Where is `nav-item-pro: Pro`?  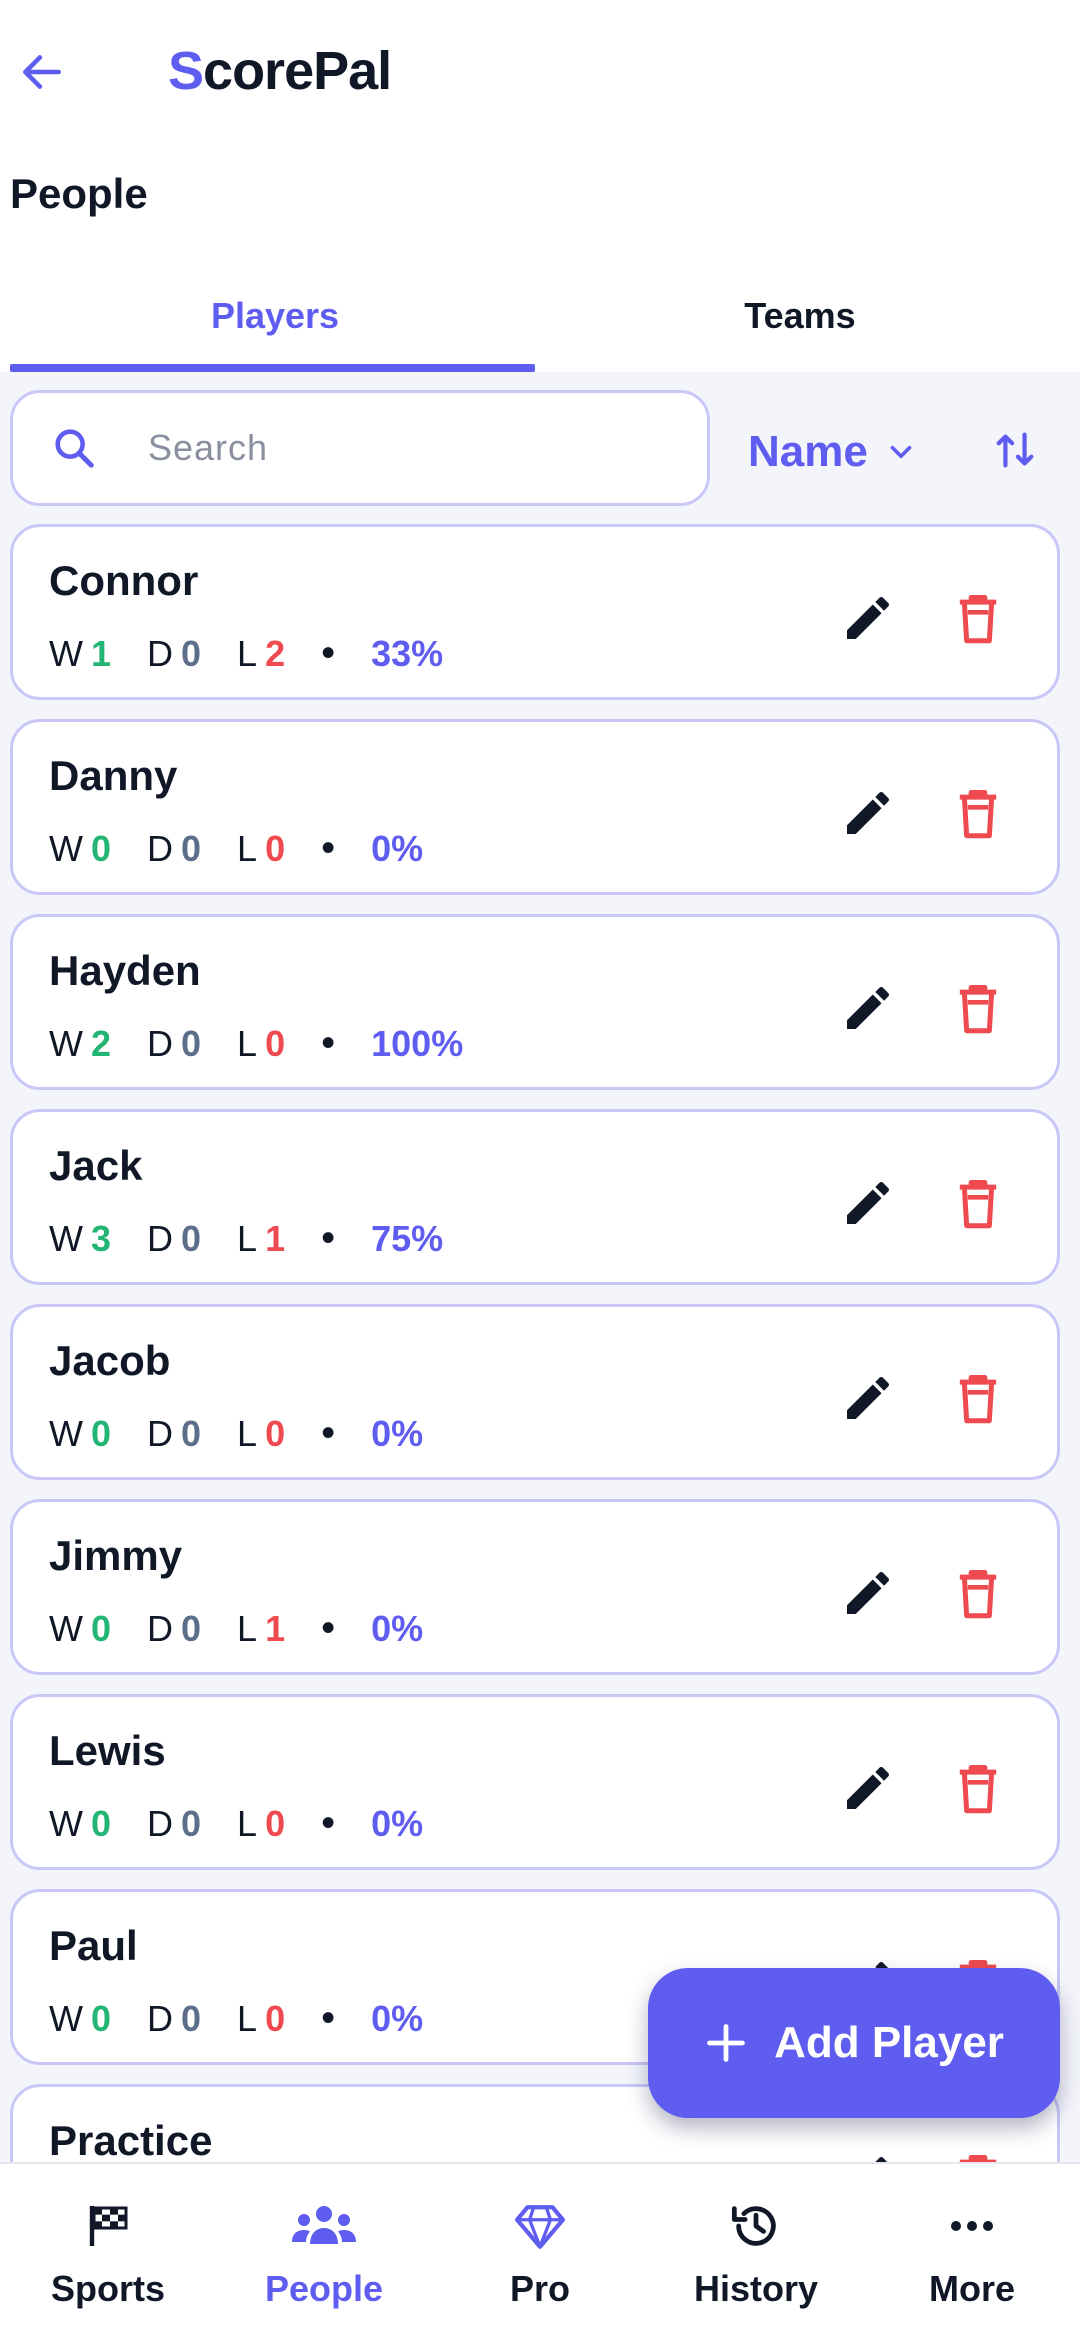
nav-item-pro: Pro is located at coordinates (540, 2252).